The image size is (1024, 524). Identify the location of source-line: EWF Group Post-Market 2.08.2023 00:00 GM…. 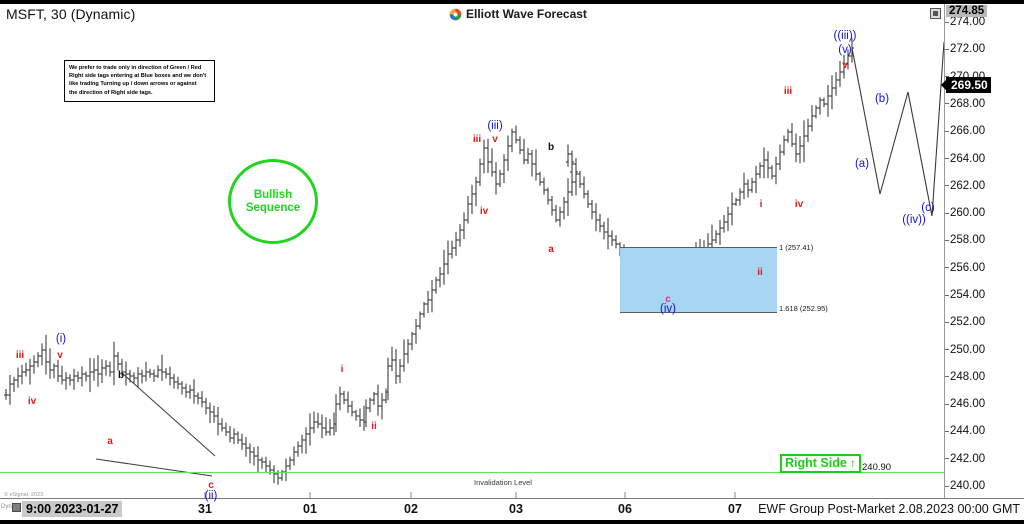
(889, 509).